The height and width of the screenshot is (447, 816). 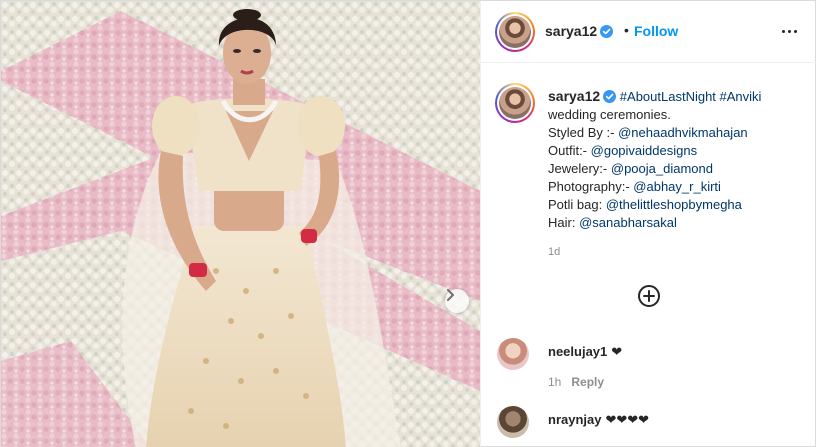 I want to click on caption-line-outfit: Outfit:- @gopivaiddesigns, so click(x=679, y=151).